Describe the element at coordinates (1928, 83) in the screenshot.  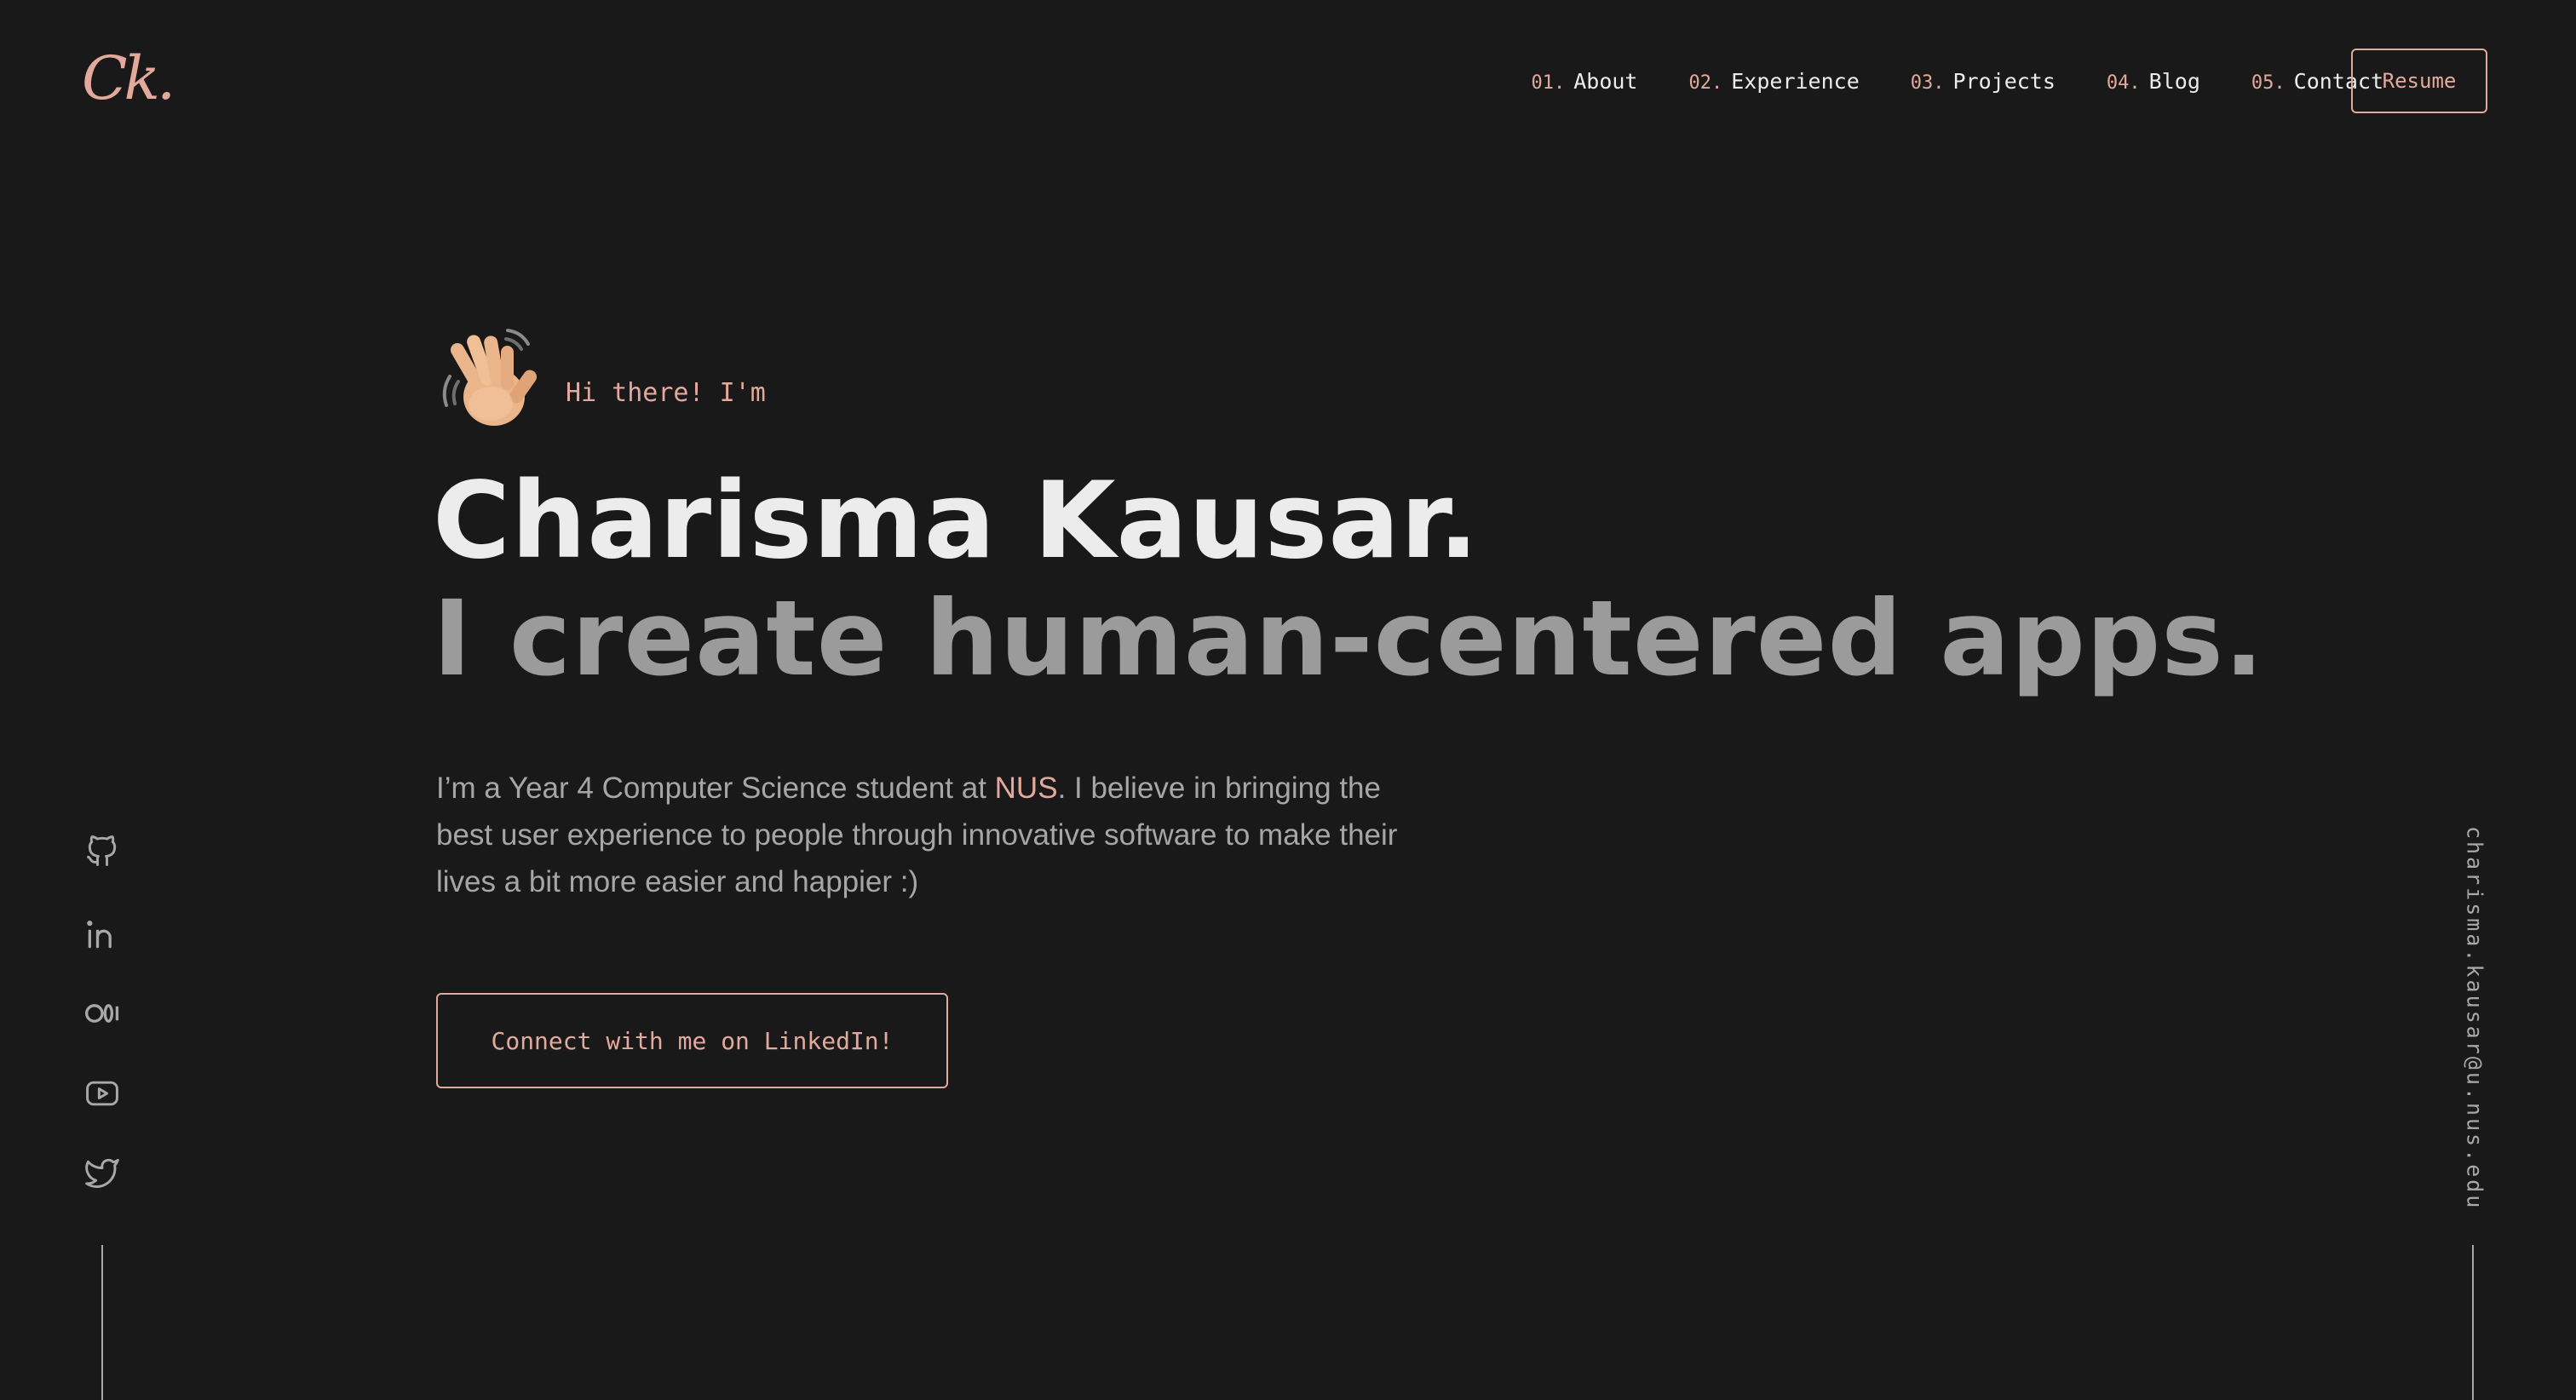
I see `nav-number: 03.` at that location.